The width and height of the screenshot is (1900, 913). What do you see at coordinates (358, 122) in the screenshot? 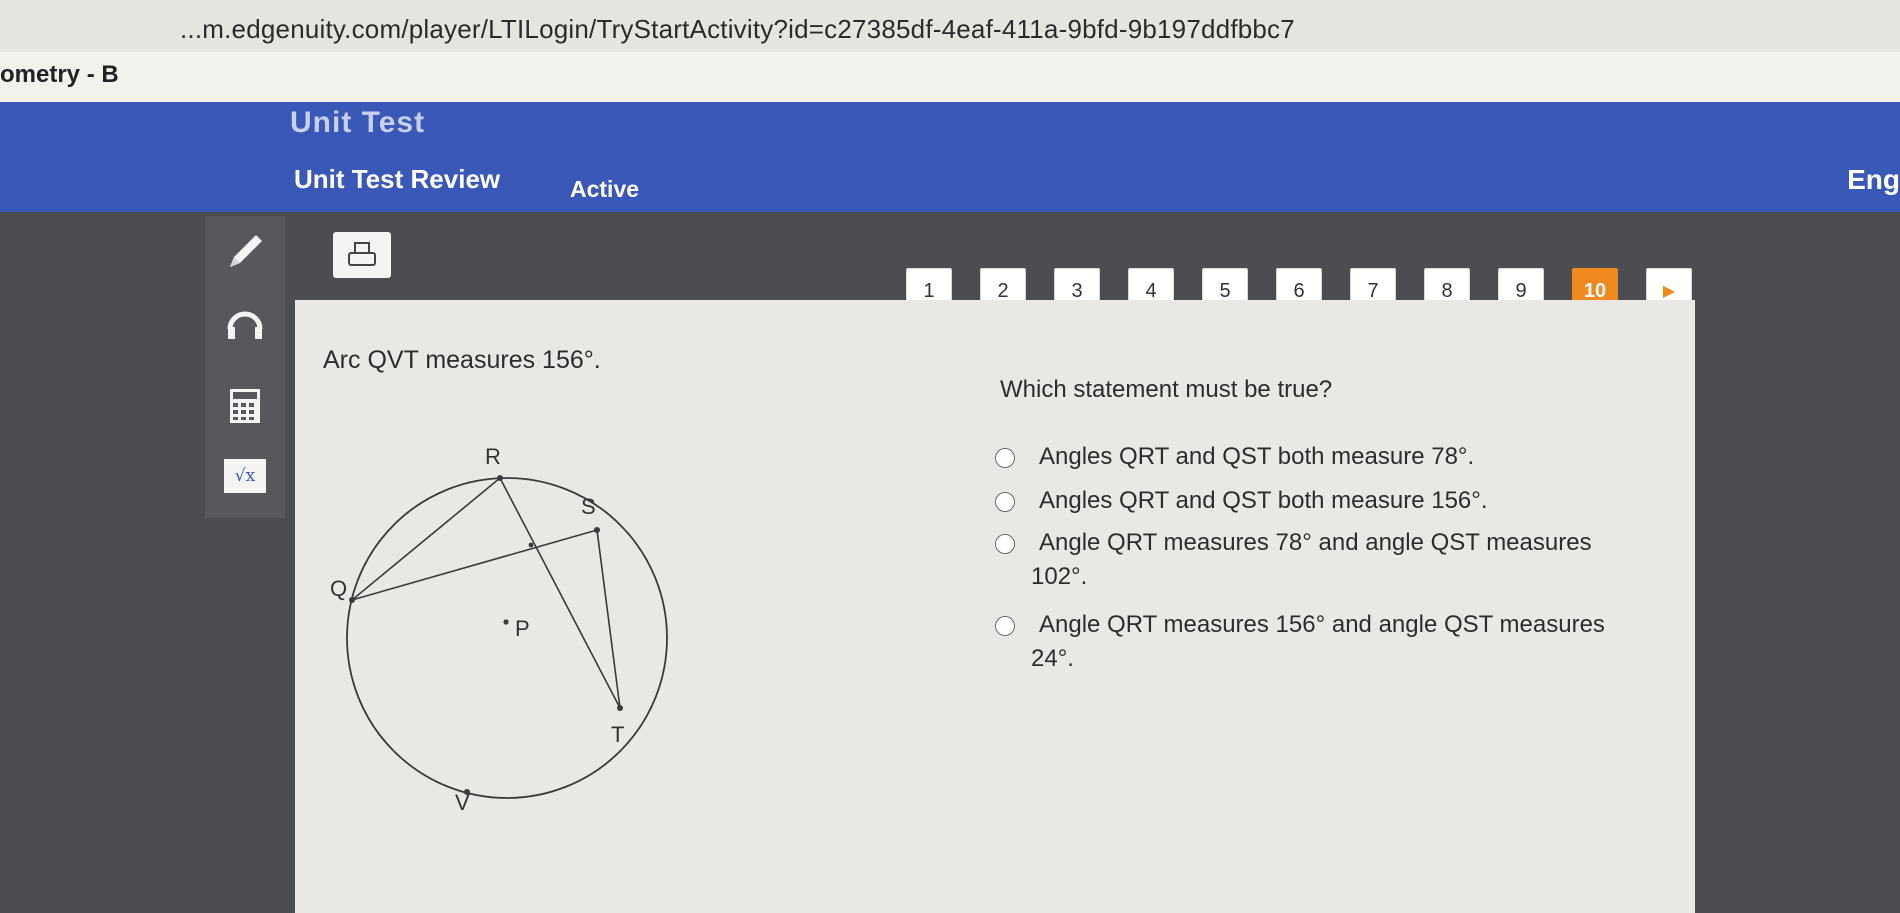
I see `unit-title: Unit Test` at bounding box center [358, 122].